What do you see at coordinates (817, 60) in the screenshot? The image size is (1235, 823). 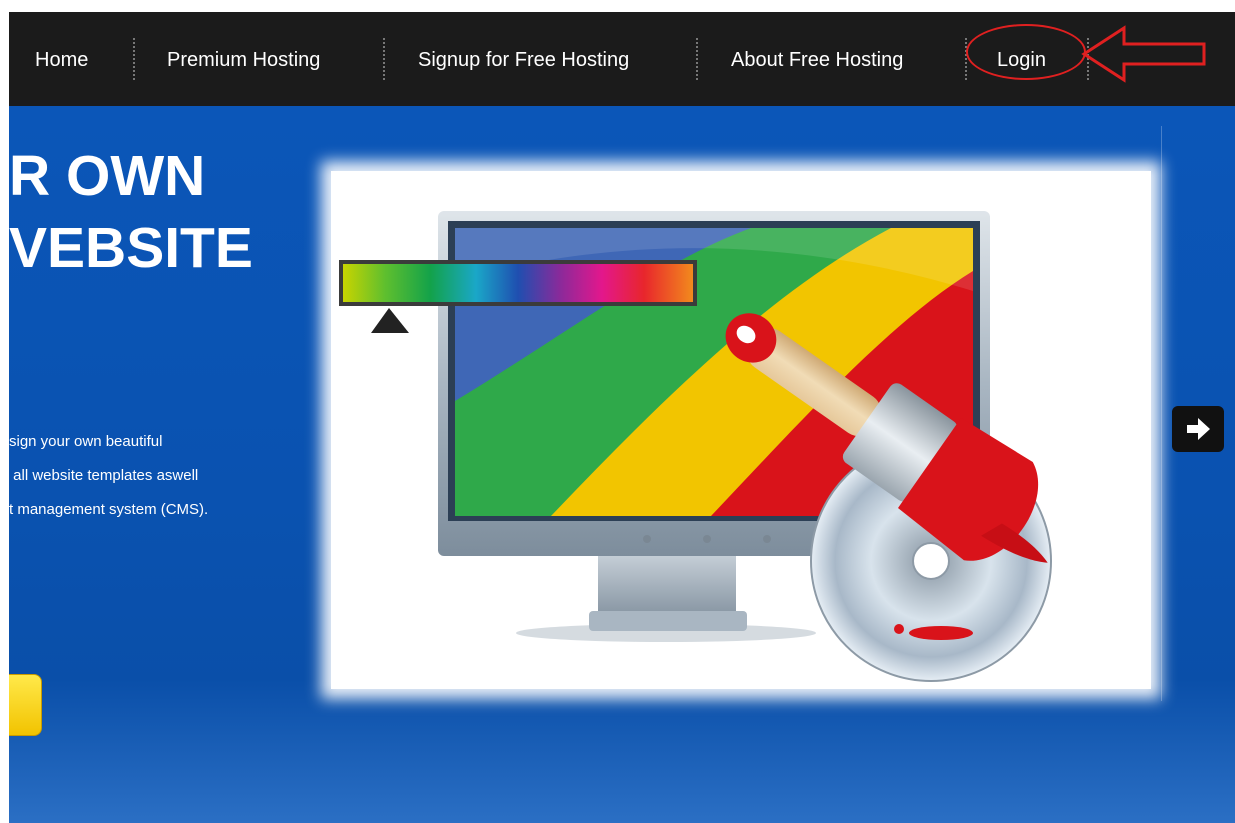 I see `nav-about-link: About Free Hosting` at bounding box center [817, 60].